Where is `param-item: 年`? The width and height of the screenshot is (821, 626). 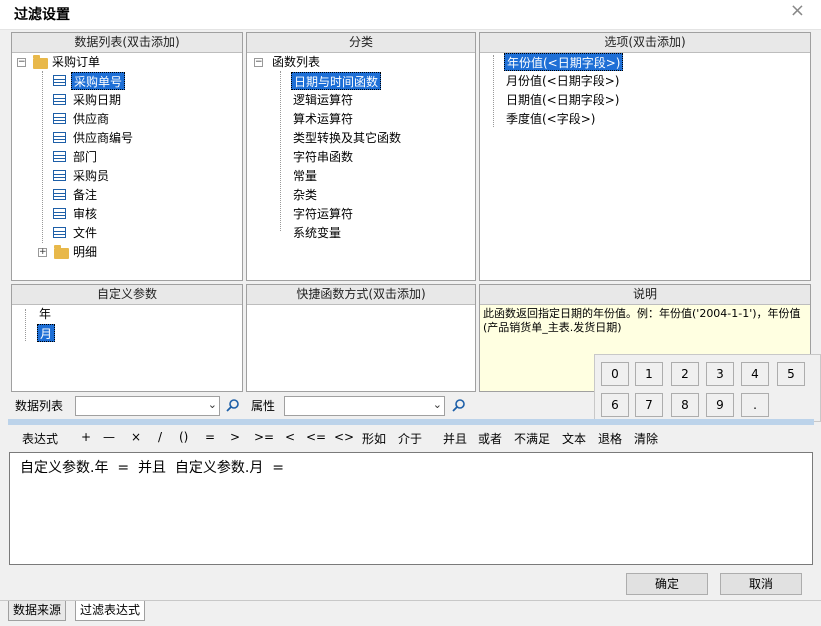
param-item: 年 is located at coordinates (45, 314).